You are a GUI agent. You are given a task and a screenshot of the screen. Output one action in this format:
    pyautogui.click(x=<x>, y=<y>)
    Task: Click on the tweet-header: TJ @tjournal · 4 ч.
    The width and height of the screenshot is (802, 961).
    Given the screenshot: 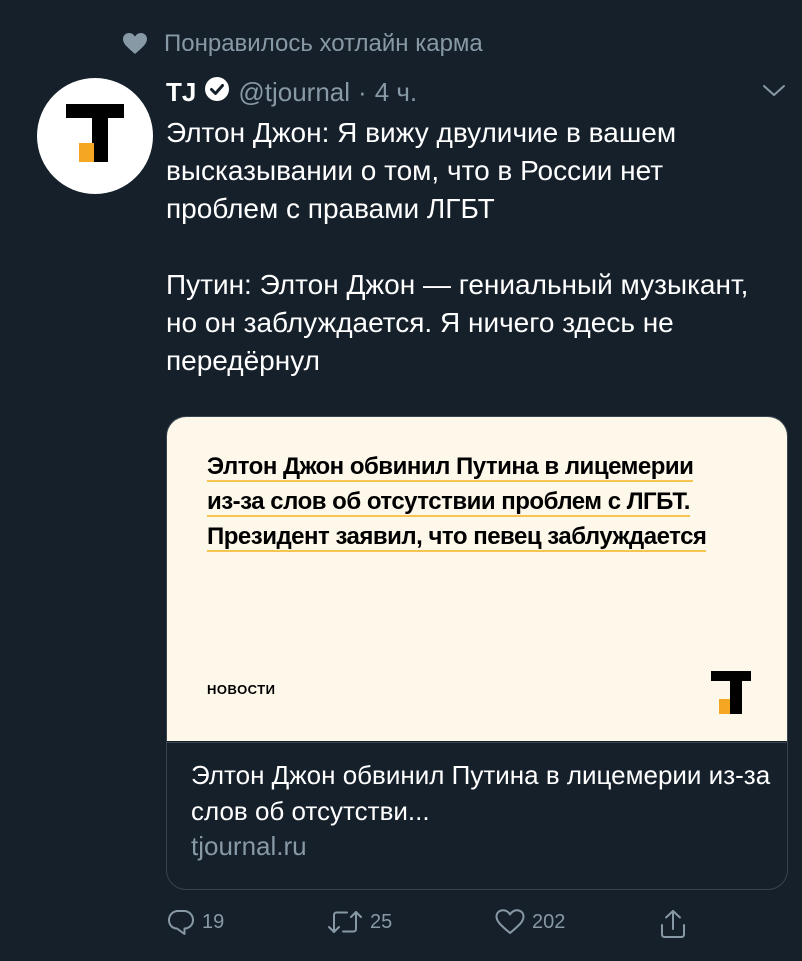 What is the action you would take?
    pyautogui.click(x=291, y=92)
    